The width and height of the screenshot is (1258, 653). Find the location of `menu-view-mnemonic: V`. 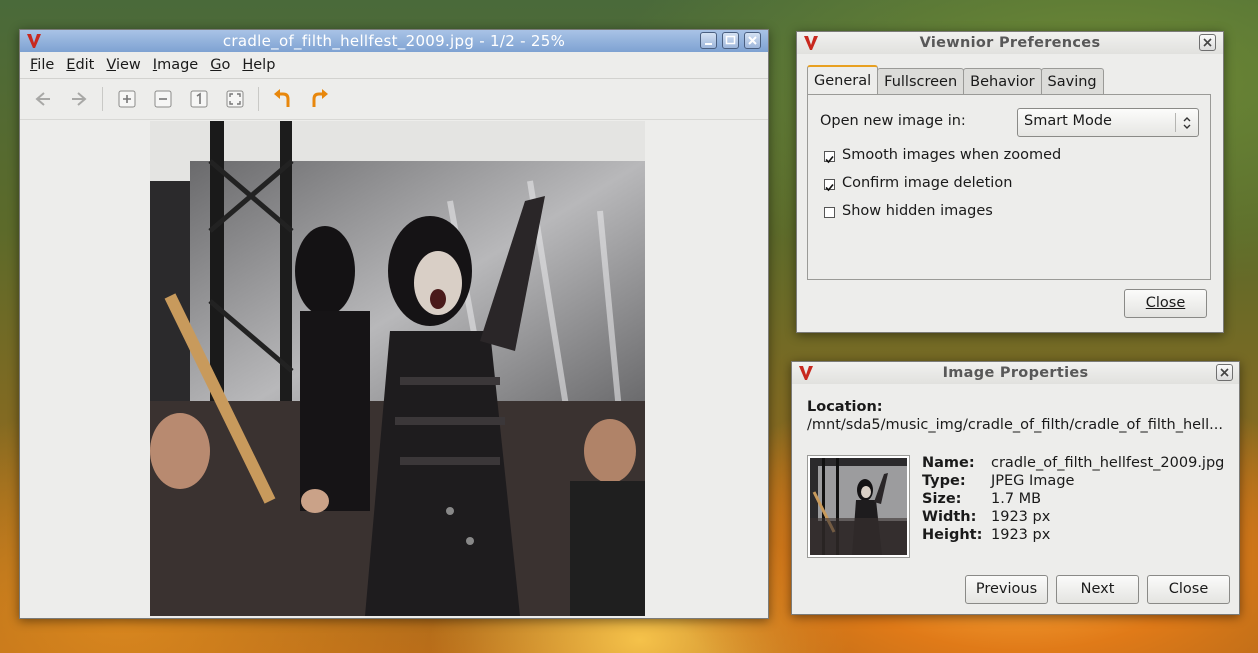

menu-view-mnemonic: V is located at coordinates (111, 65).